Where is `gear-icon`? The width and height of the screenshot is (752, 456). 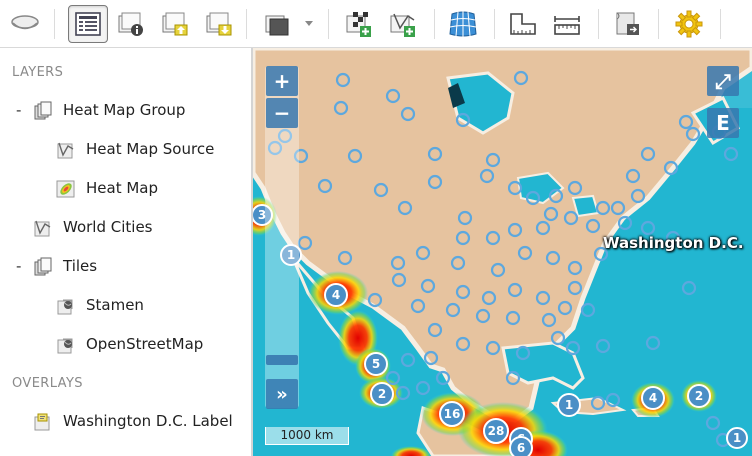 gear-icon is located at coordinates (689, 24).